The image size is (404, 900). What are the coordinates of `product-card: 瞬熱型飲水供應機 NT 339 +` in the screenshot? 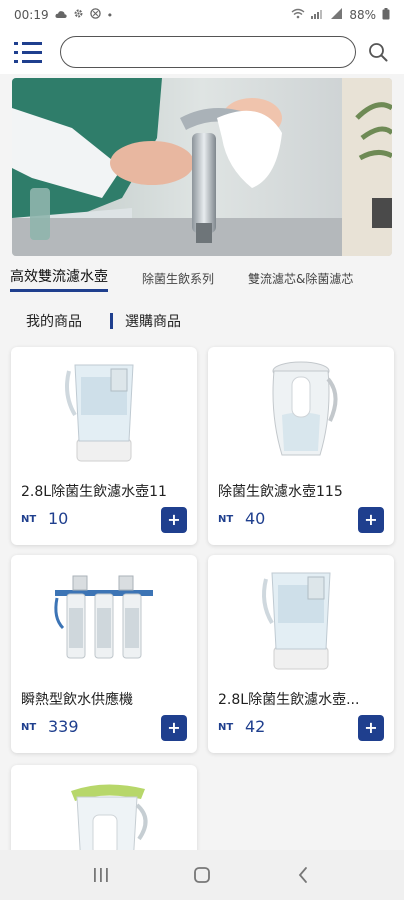 It's located at (104, 654).